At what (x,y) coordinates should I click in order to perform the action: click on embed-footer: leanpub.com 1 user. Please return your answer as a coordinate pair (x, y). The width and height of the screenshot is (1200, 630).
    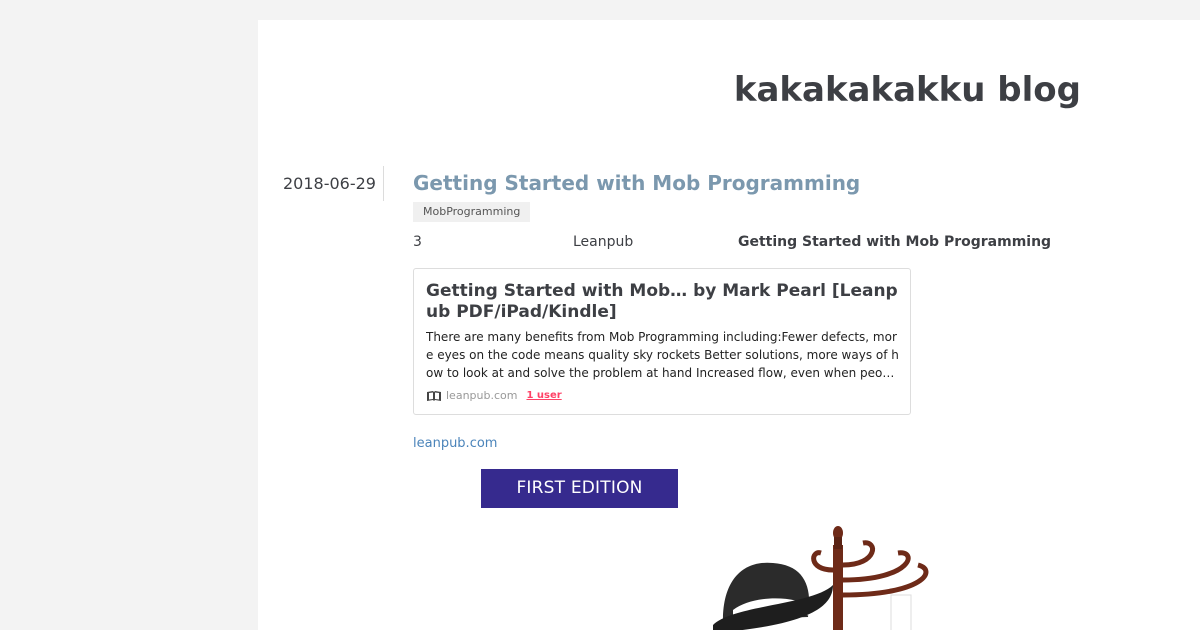
    Looking at the image, I should click on (494, 395).